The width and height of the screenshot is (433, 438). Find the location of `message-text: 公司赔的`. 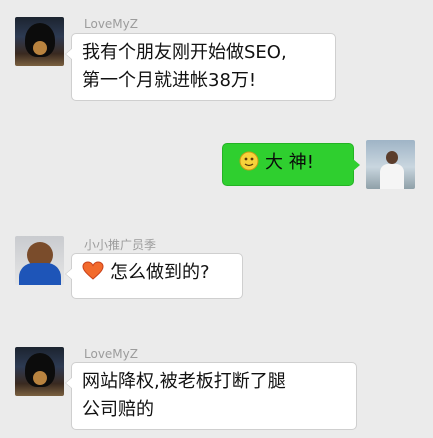

message-text: 公司赔的 is located at coordinates (118, 409).